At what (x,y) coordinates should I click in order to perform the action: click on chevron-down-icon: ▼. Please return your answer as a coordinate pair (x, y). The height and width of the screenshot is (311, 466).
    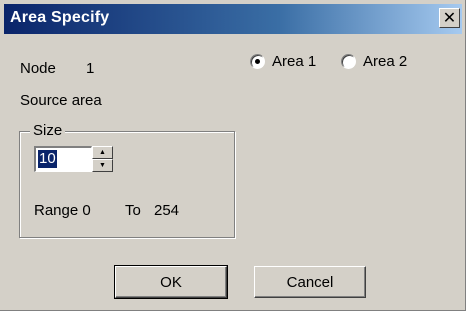
    Looking at the image, I should click on (102, 165).